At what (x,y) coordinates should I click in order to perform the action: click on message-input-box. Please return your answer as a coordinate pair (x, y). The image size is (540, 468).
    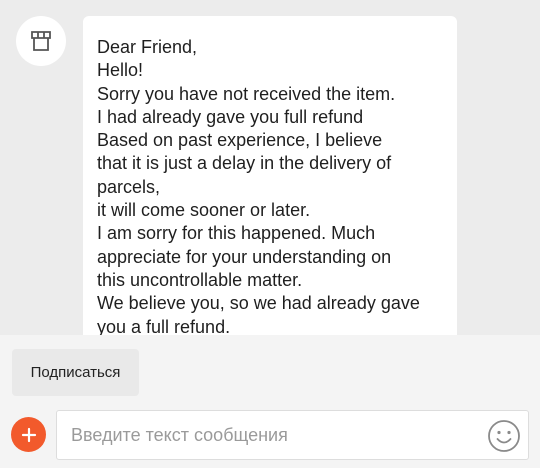
    Looking at the image, I should click on (292, 435).